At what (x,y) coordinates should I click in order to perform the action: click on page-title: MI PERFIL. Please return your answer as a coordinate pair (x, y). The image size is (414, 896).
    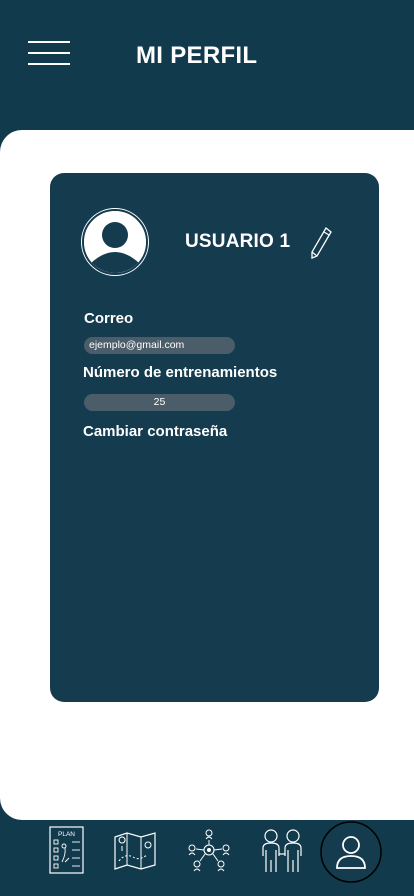
    Looking at the image, I should click on (197, 55).